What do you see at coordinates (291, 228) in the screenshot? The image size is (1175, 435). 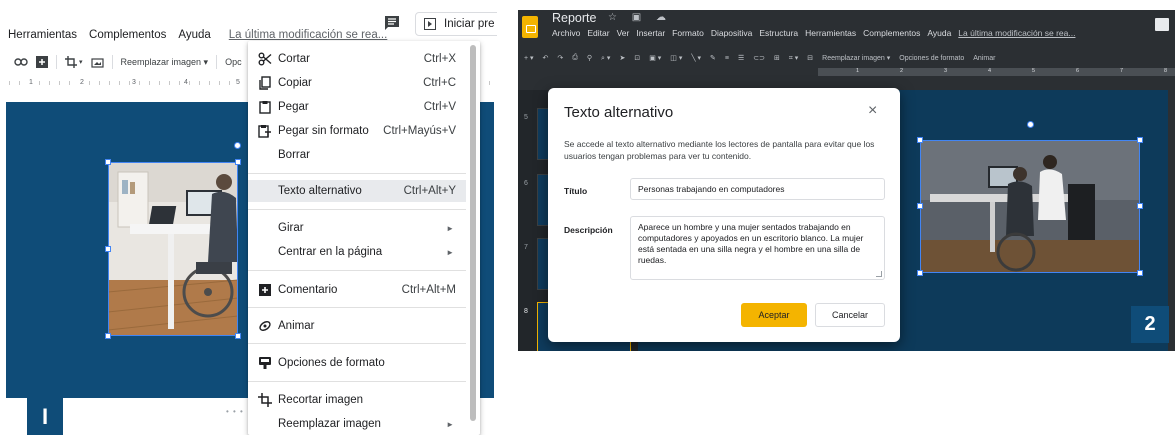 I see `menu-item-label: Girar` at bounding box center [291, 228].